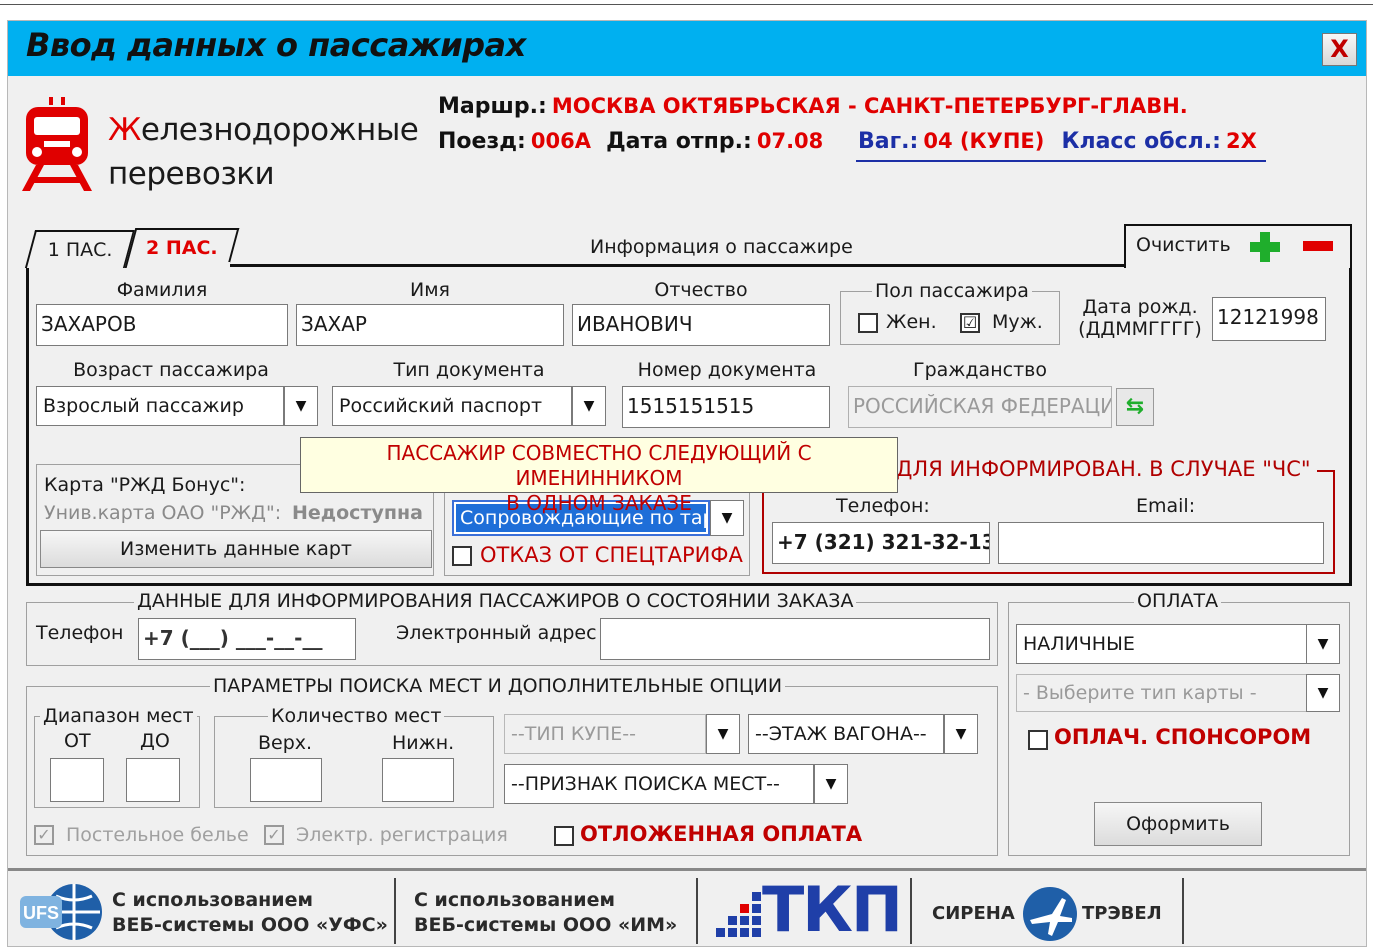 The height and width of the screenshot is (948, 1373). I want to click on name-input: ЗАХАР, so click(430, 325).